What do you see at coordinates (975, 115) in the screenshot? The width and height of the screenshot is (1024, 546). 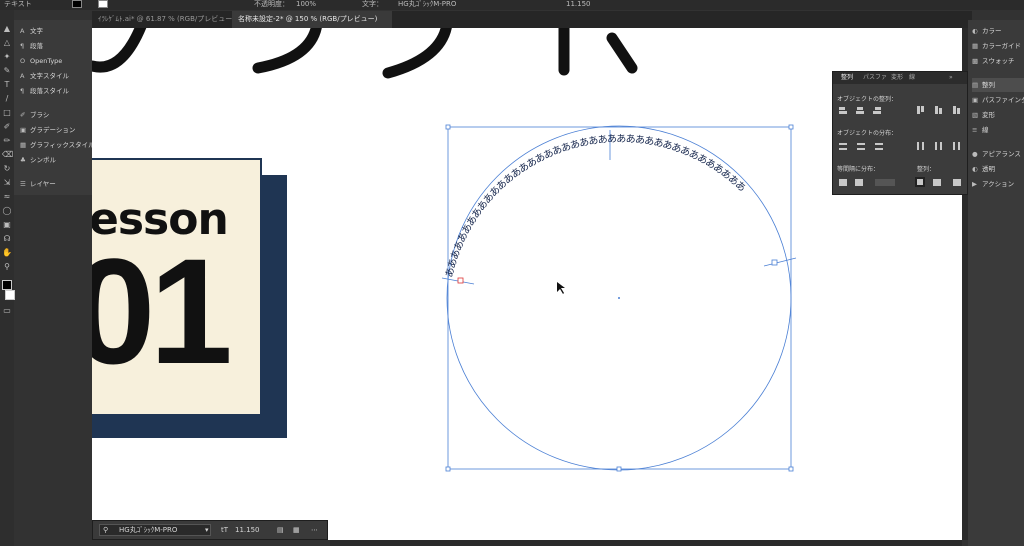 I see `transform-icon: ▧` at bounding box center [975, 115].